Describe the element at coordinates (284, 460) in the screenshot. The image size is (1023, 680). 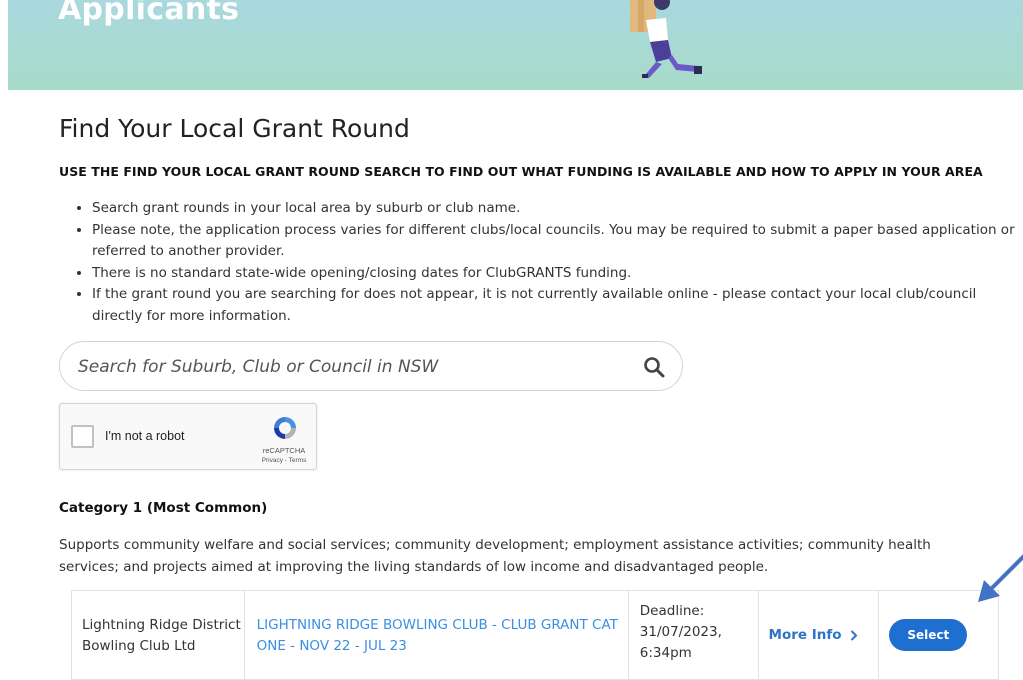
I see `captcha-privacy-terms-link: Privacy - Terms` at that location.